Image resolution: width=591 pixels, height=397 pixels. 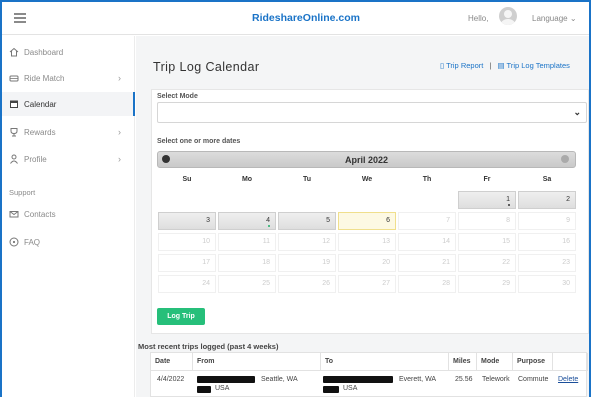 I want to click on trophy-icon, so click(x=14, y=132).